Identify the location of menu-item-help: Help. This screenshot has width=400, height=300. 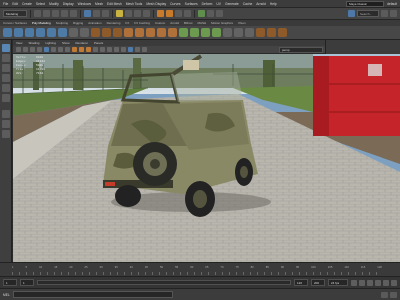
(273, 4).